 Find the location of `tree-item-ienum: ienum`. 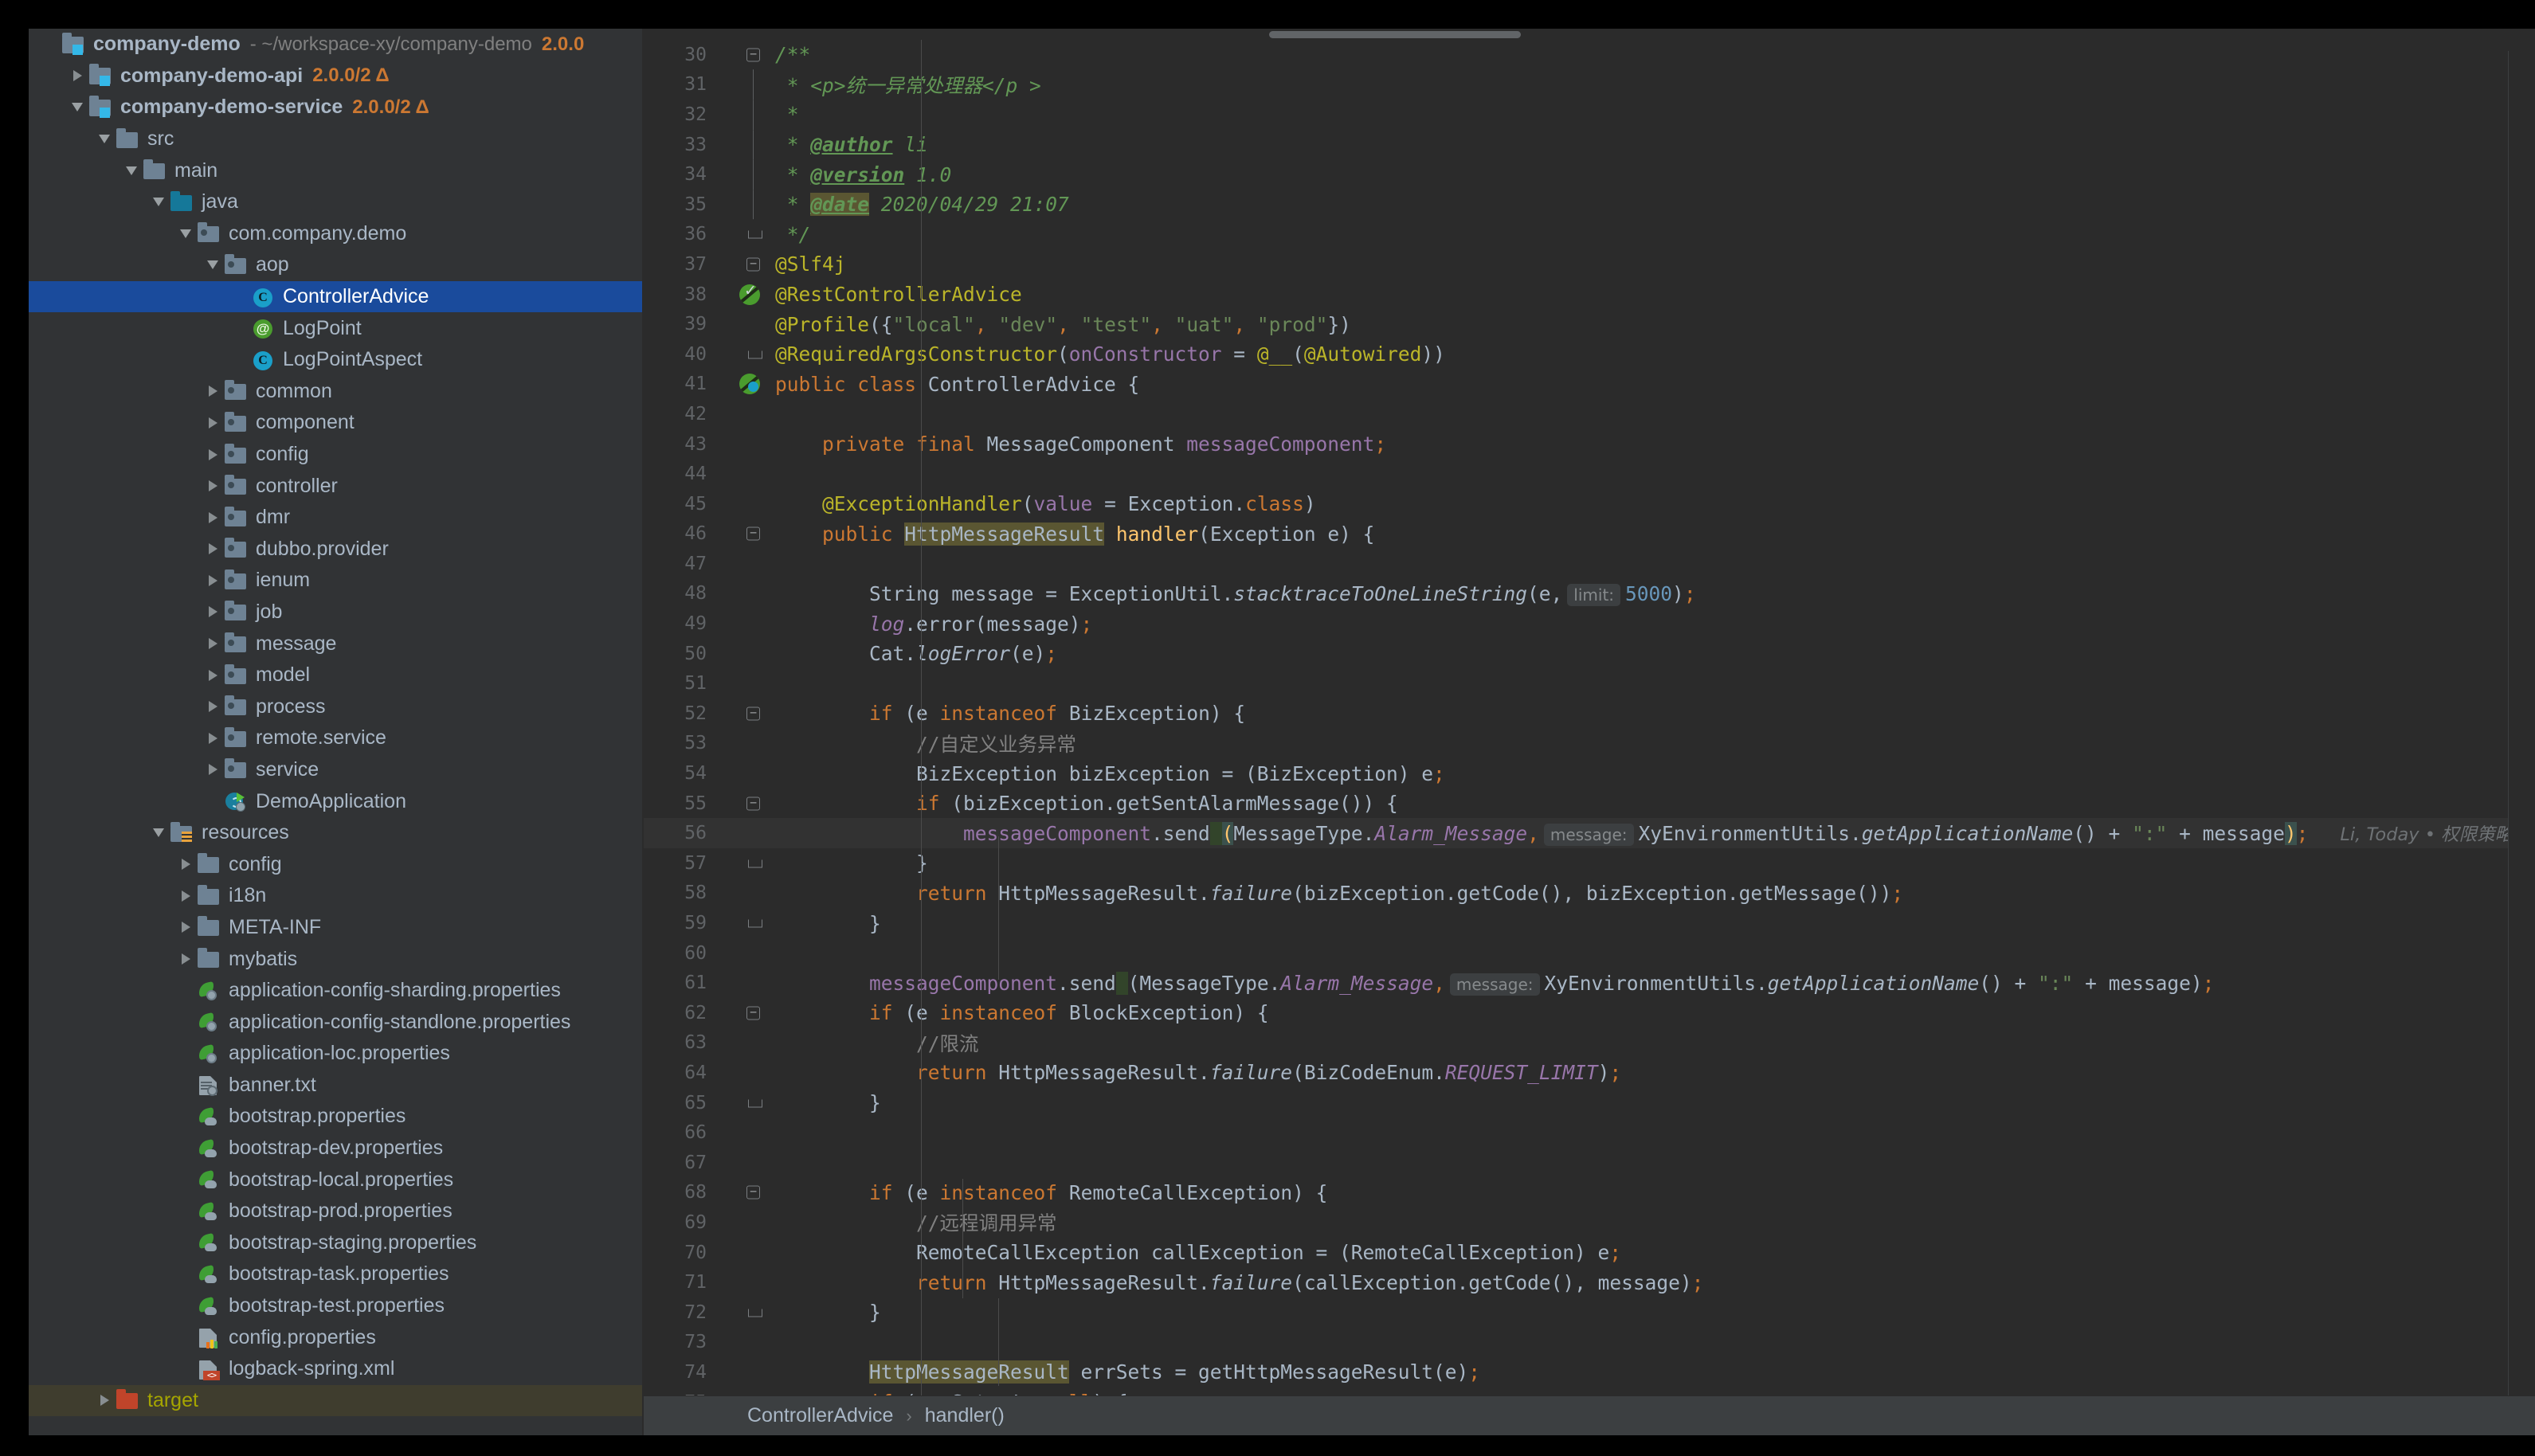

tree-item-ienum: ienum is located at coordinates (335, 581).